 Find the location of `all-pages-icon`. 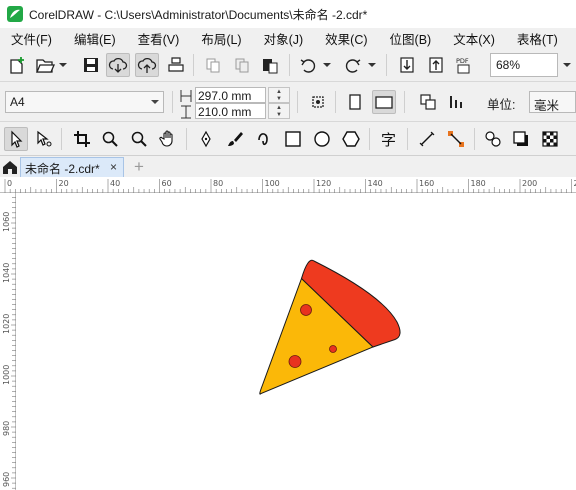

all-pages-icon is located at coordinates (318, 102).